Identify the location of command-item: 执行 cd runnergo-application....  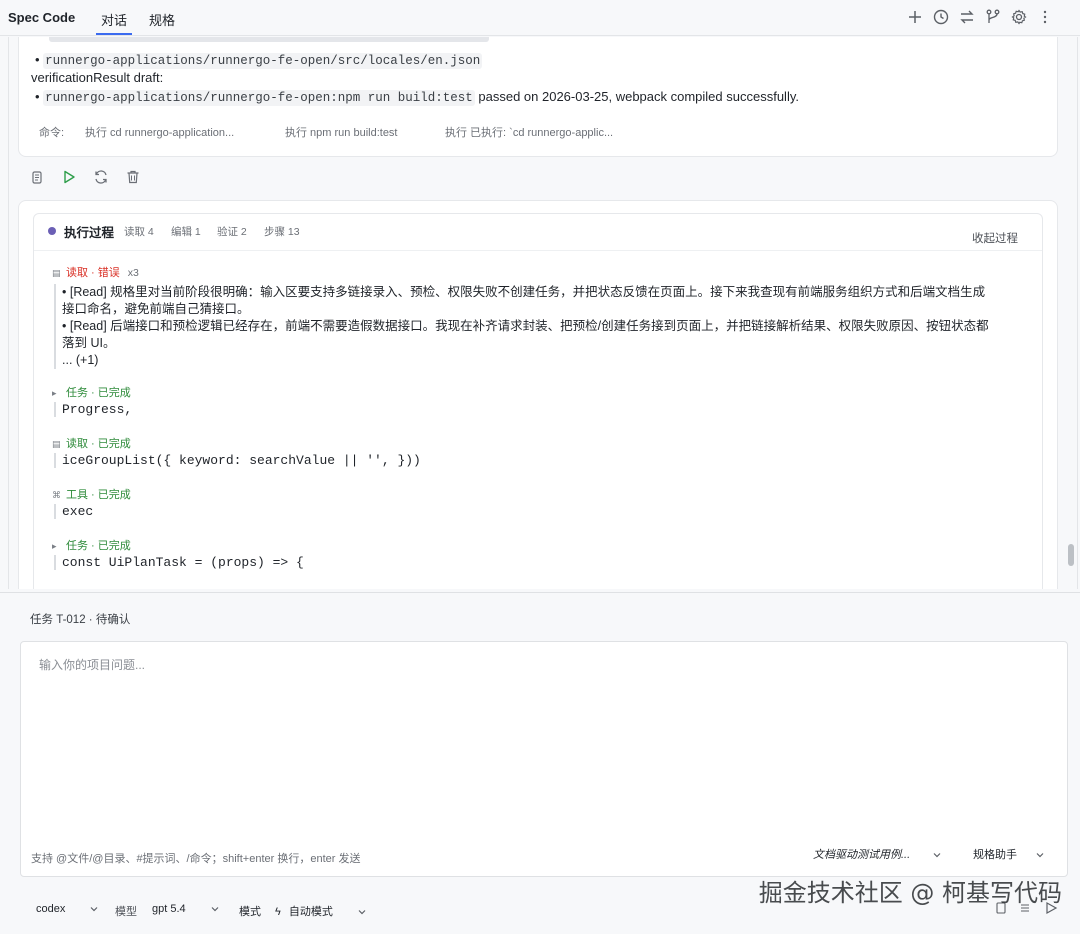
(159, 132).